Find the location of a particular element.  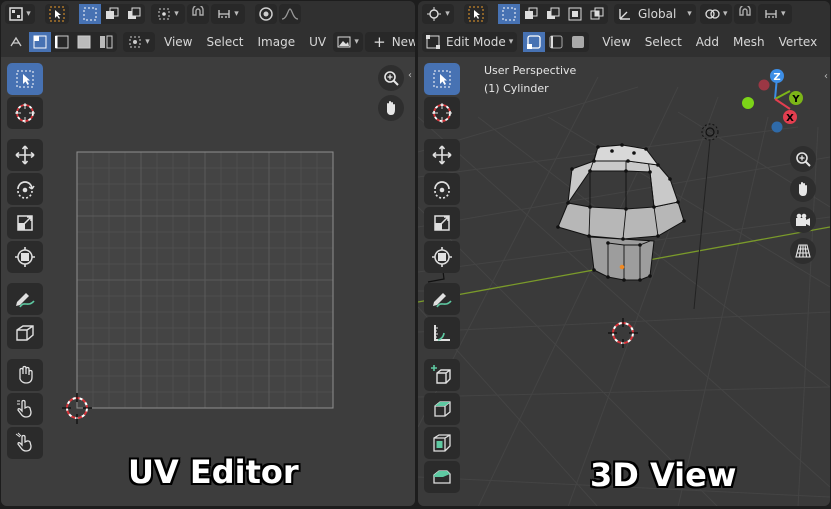

gizmo-neg-x is located at coordinates (764, 85).